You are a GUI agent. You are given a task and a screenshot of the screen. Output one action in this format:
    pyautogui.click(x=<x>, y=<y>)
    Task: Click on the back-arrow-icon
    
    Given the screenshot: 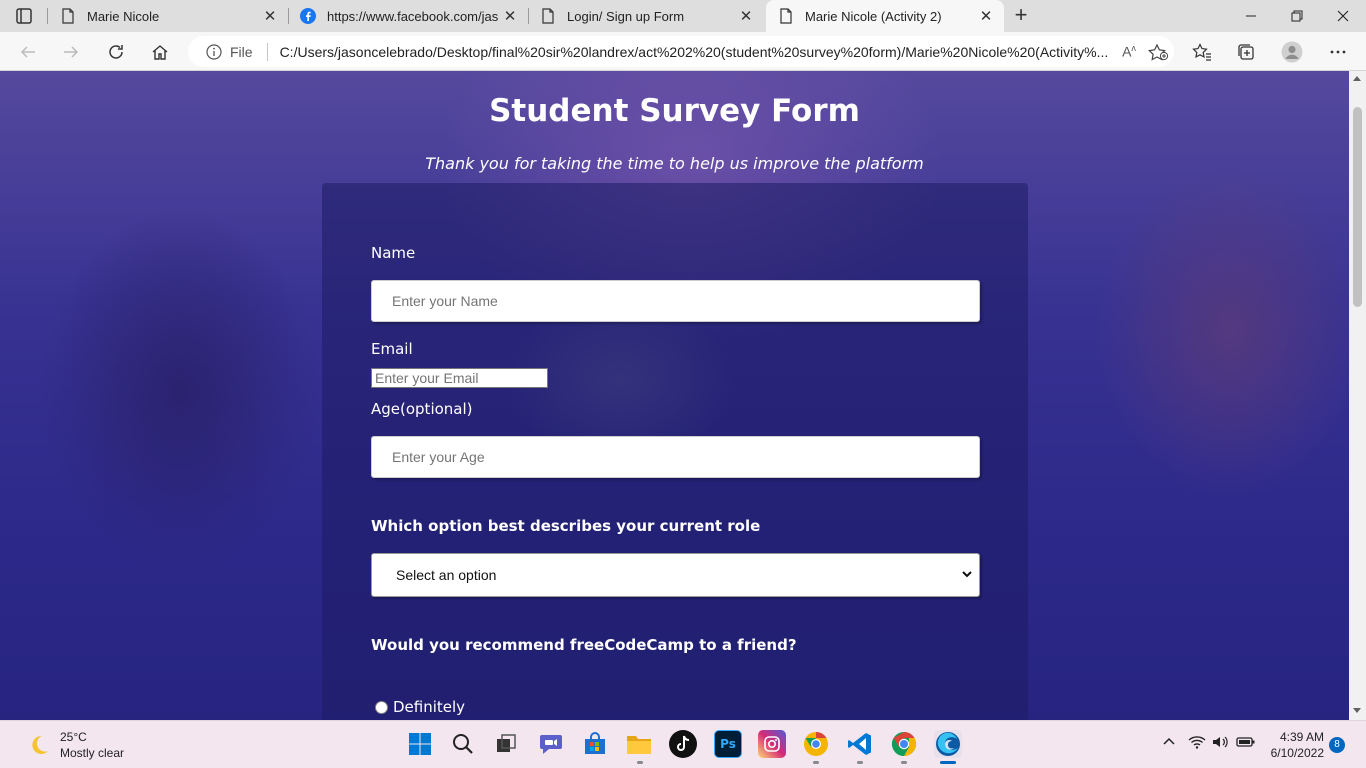 What is the action you would take?
    pyautogui.click(x=27, y=52)
    